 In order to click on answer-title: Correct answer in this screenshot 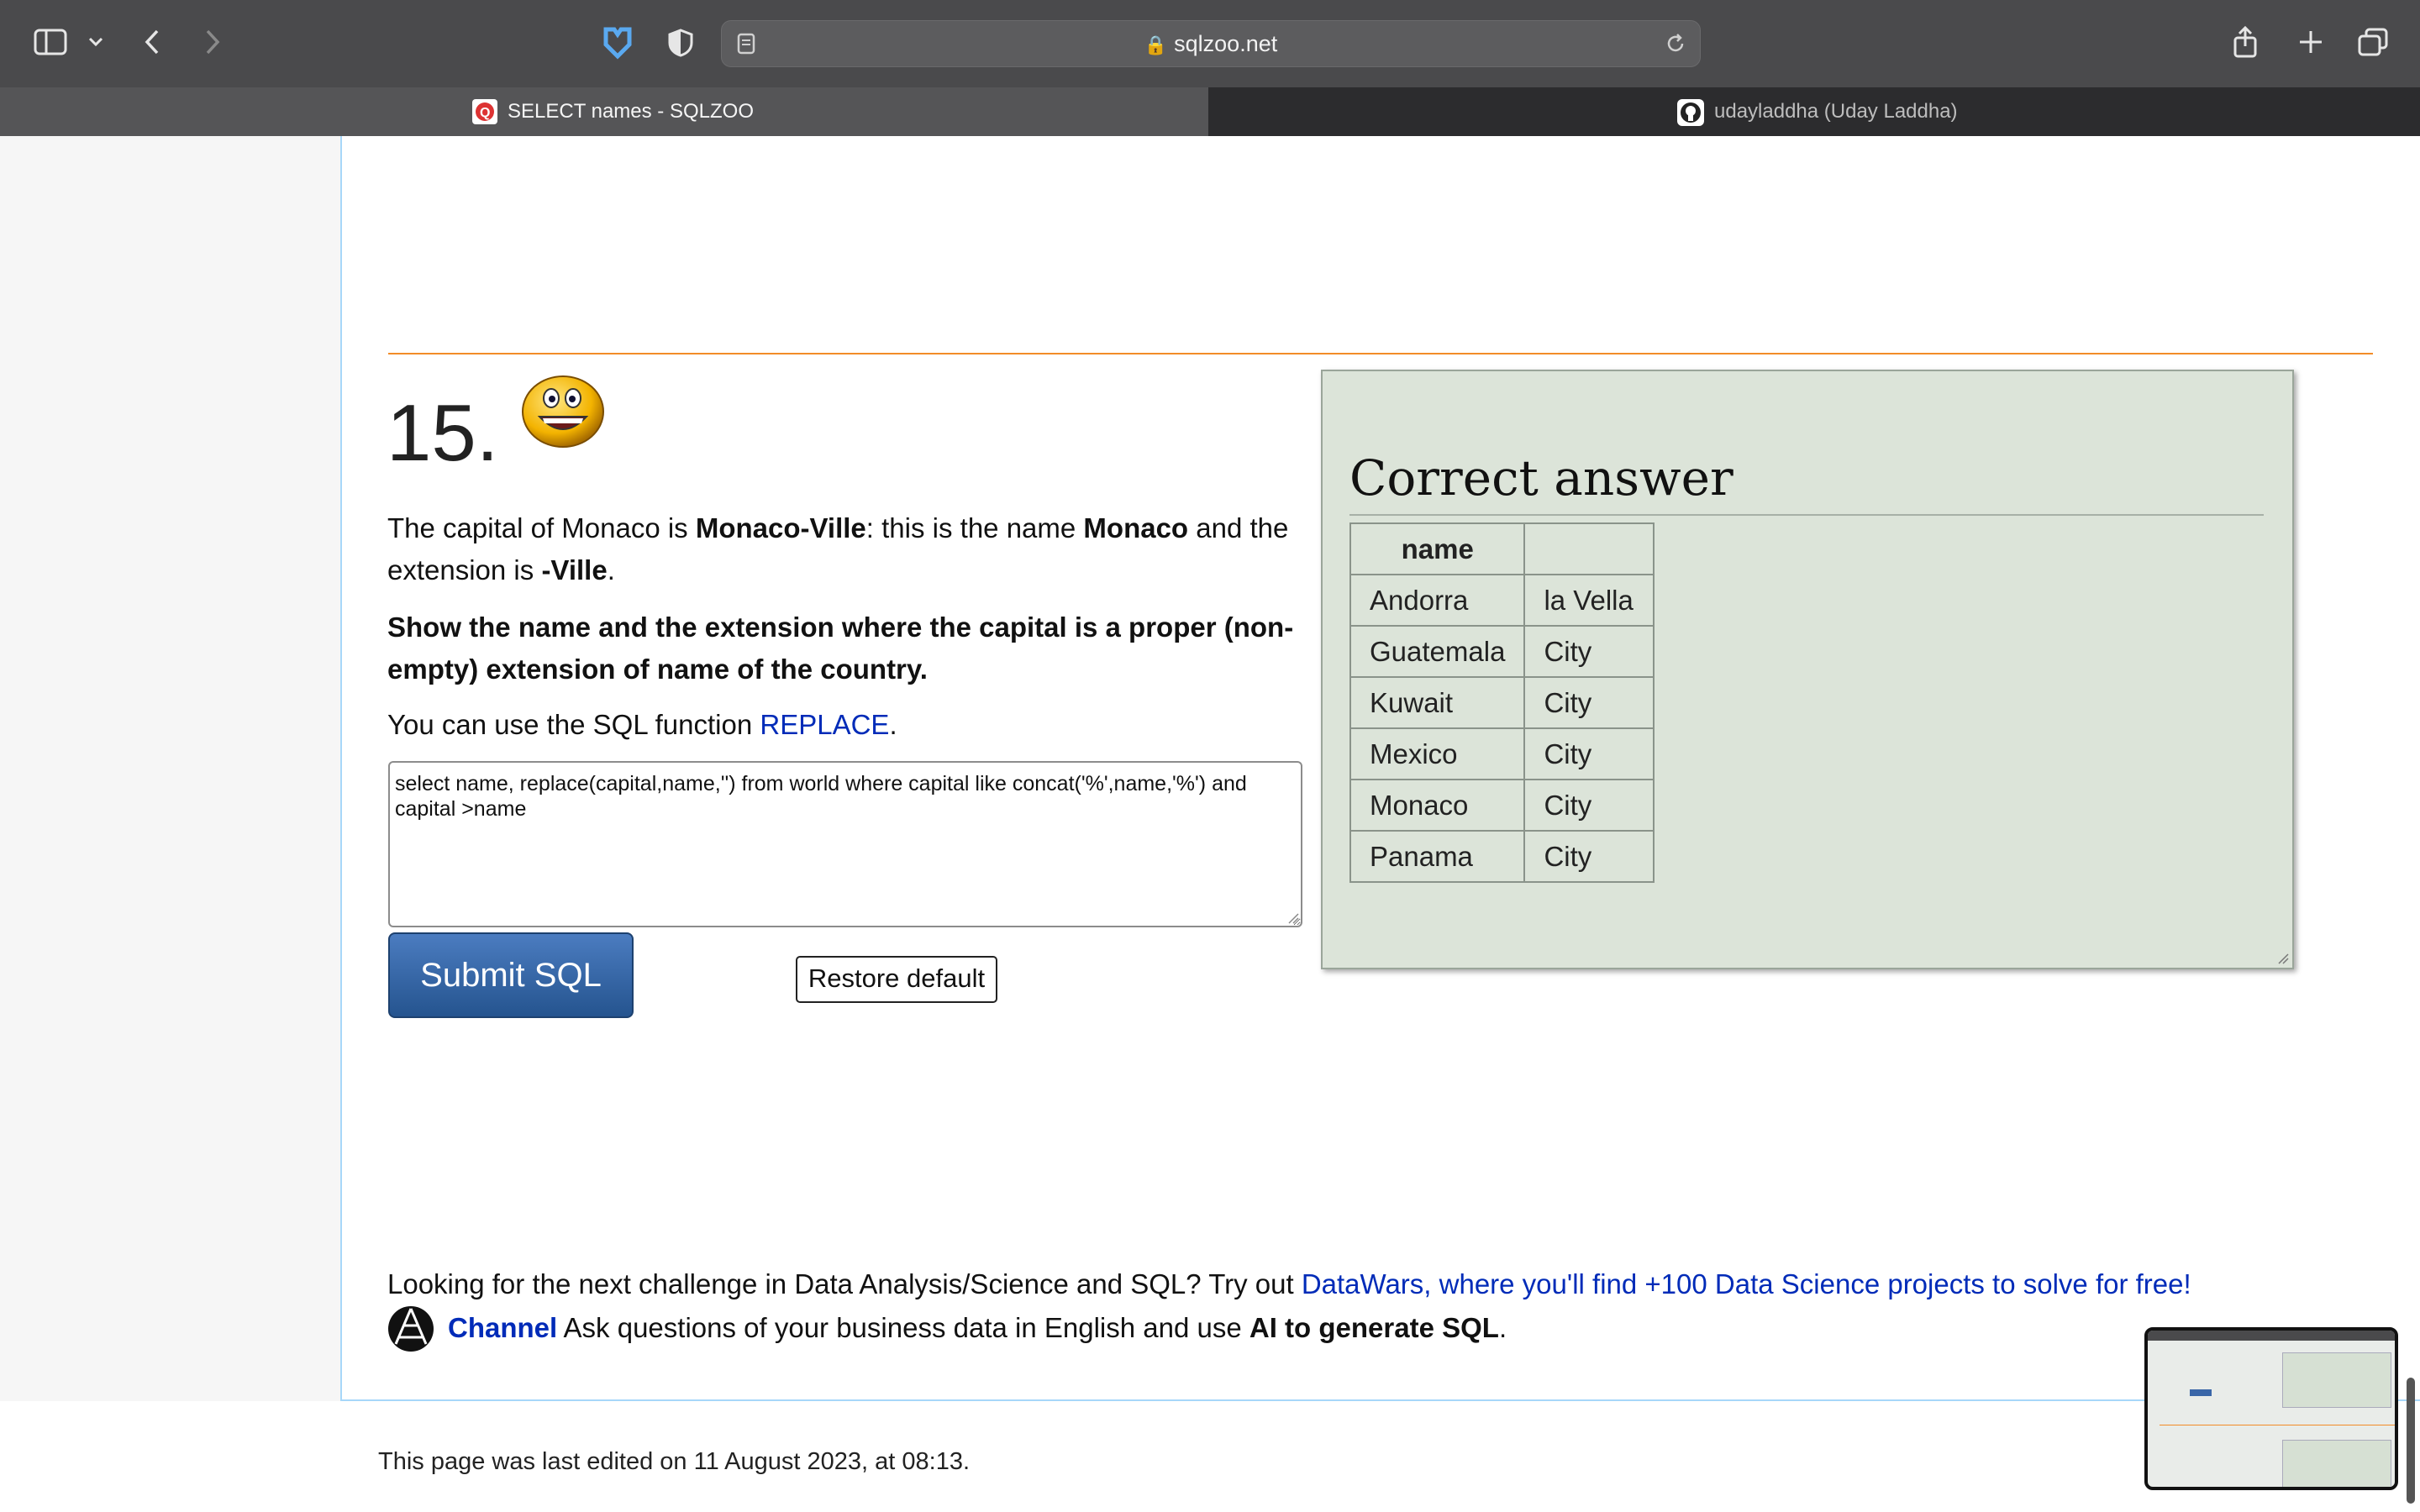, I will do `click(1806, 480)`.